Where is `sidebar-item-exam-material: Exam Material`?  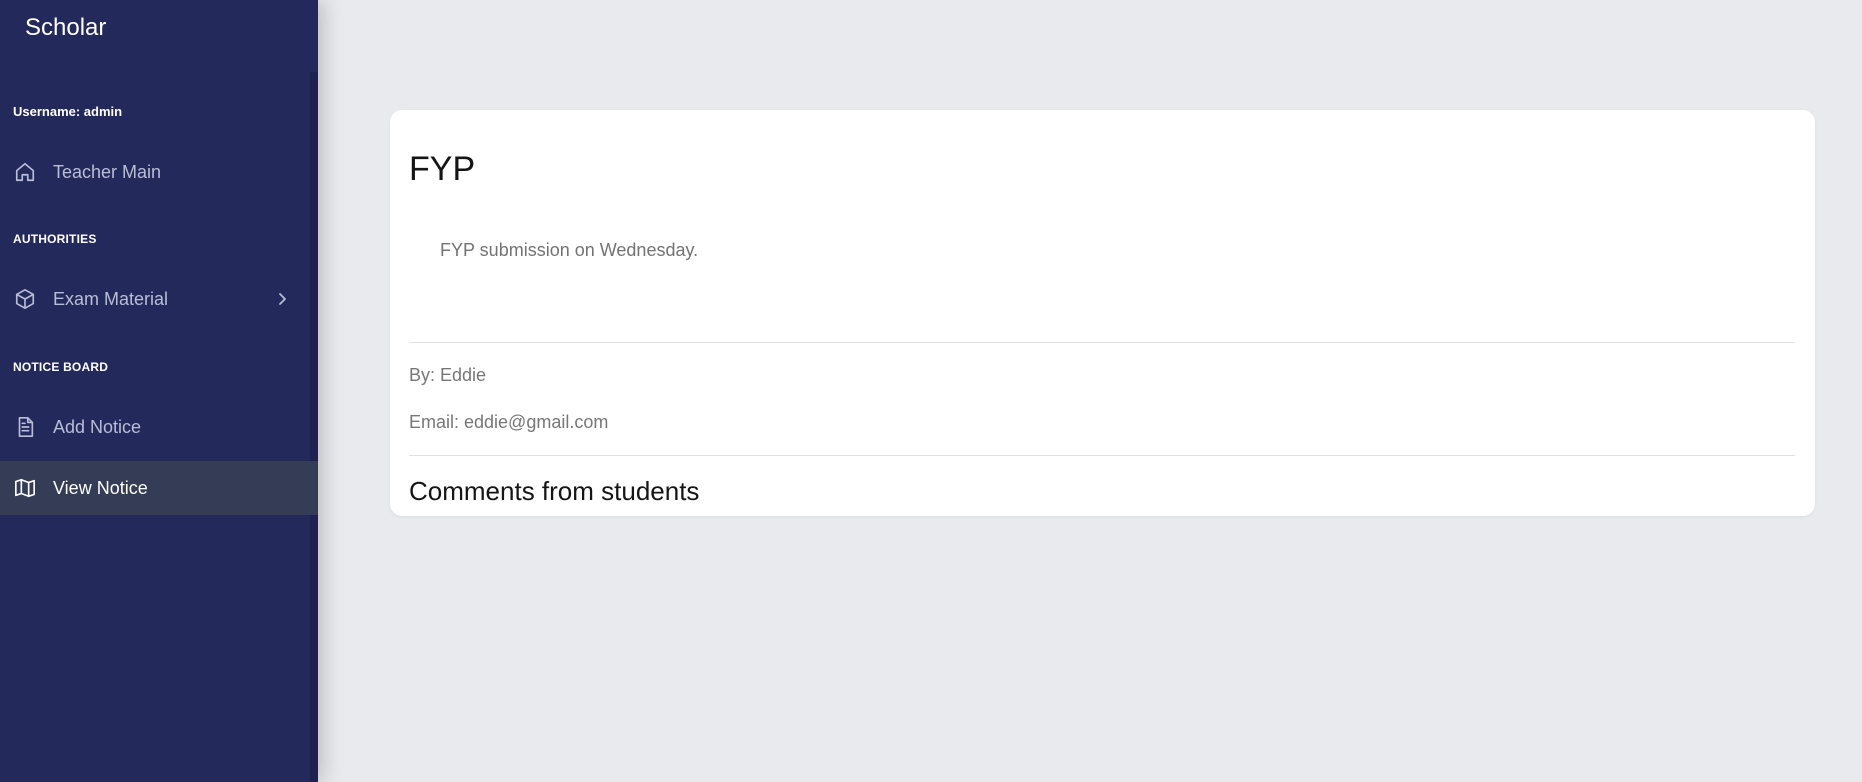 sidebar-item-exam-material: Exam Material is located at coordinates (159, 299).